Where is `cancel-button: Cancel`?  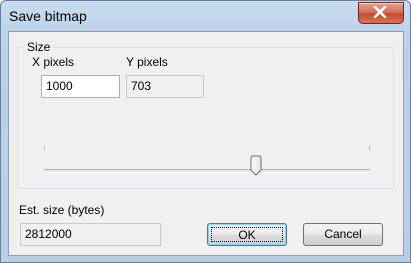 cancel-button: Cancel is located at coordinates (343, 234).